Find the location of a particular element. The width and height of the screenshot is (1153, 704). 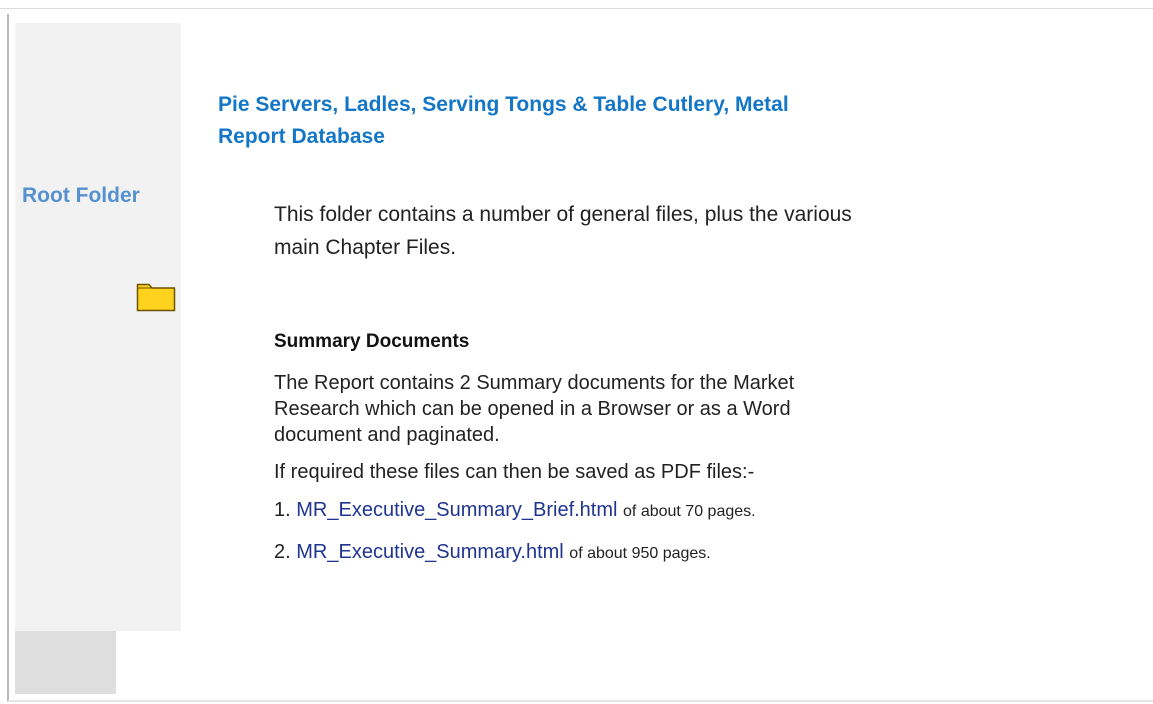

top-divider is located at coordinates (576, 8).